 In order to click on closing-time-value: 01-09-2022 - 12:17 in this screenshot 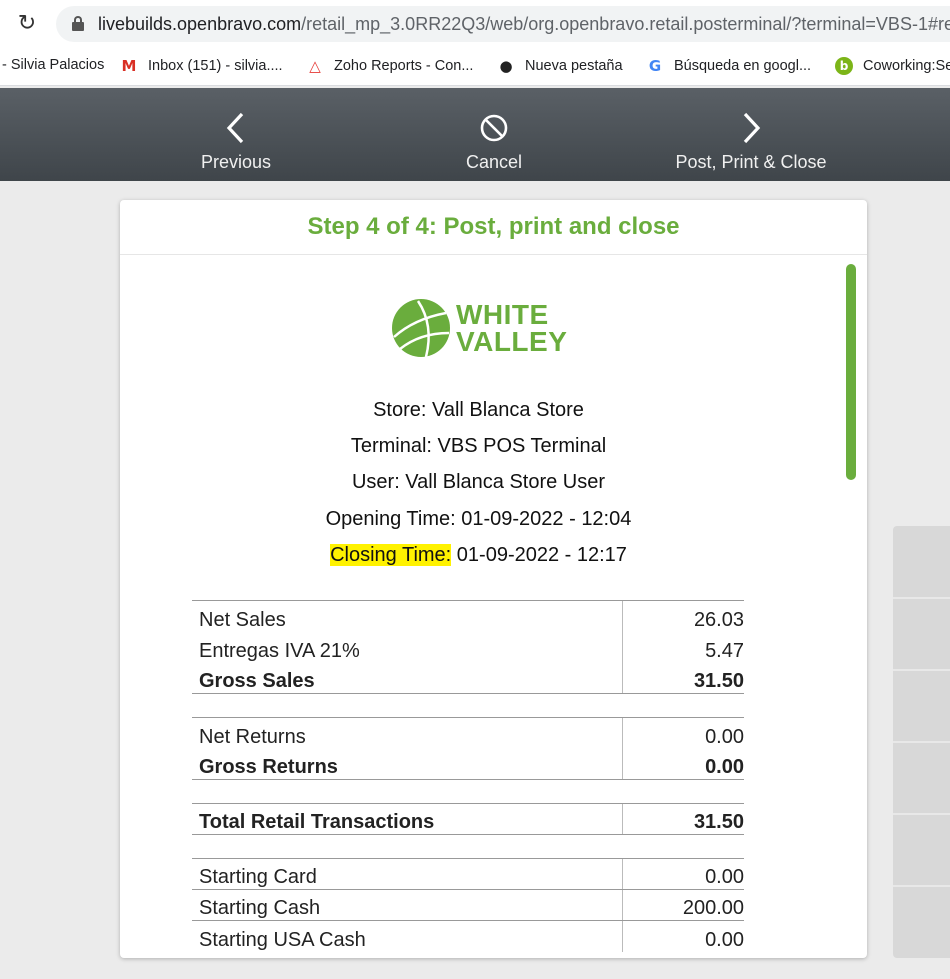, I will do `click(539, 555)`.